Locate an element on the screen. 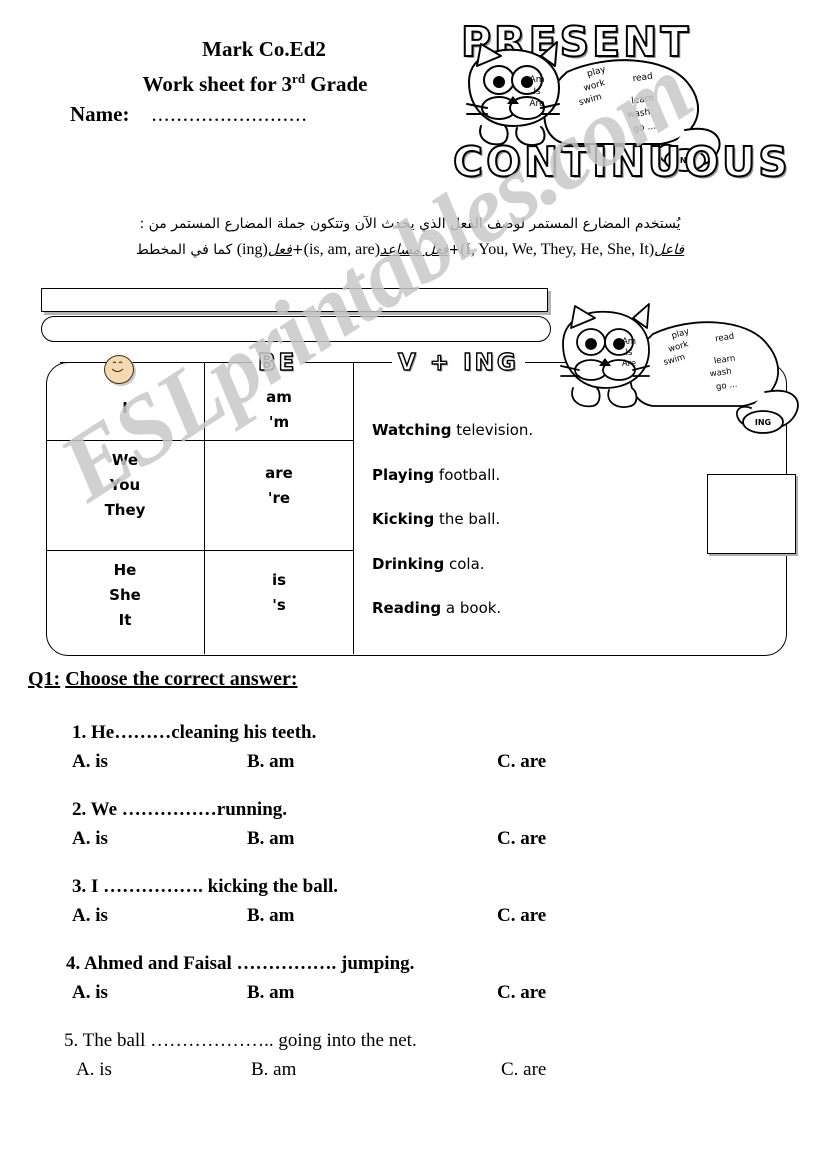 The height and width of the screenshot is (1169, 821). arabic-as-in-chart: كما في المخطط is located at coordinates (184, 250).